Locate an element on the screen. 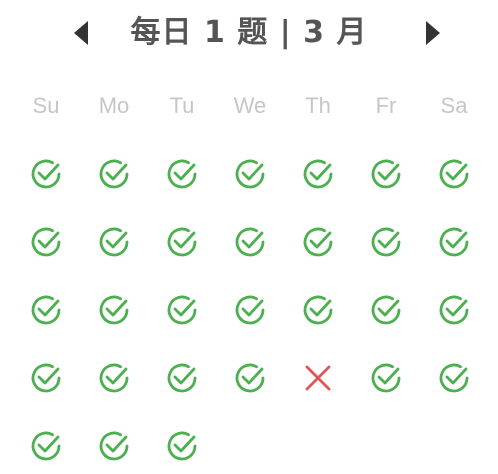 The image size is (498, 474). next-month-button is located at coordinates (433, 33).